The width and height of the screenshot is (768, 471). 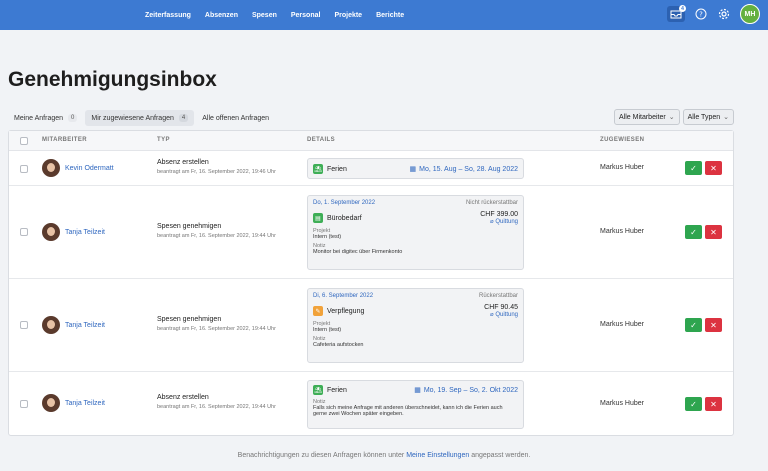 I want to click on select-all-checkbox, so click(x=24, y=141).